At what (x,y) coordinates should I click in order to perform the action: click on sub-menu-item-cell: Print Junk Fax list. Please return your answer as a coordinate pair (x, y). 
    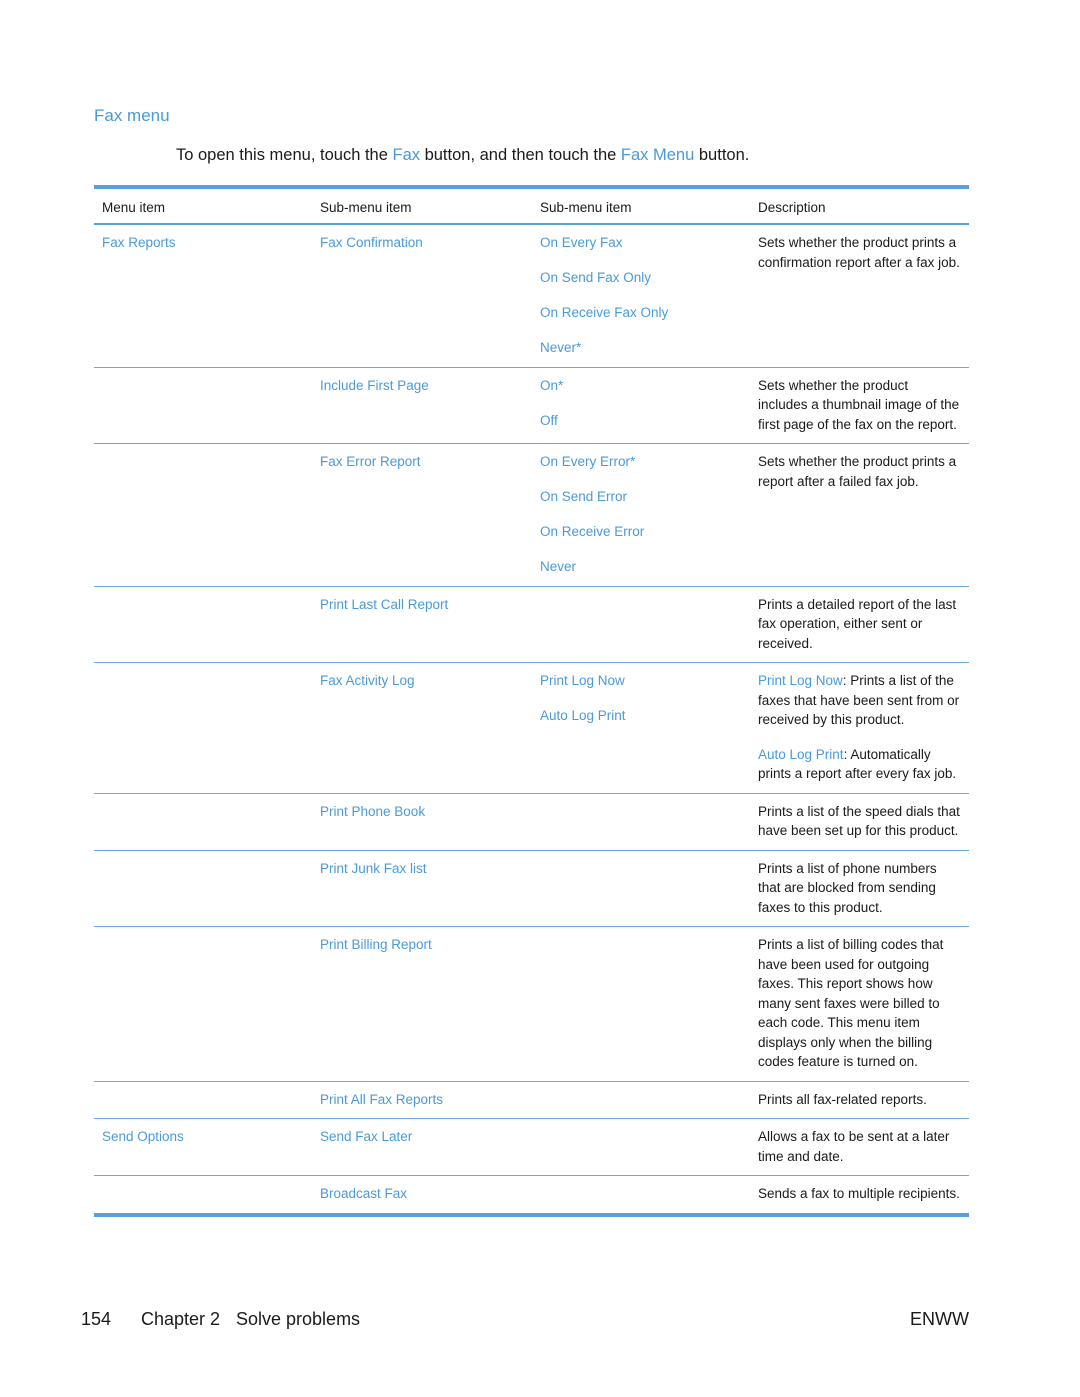
    Looking at the image, I should click on (422, 888).